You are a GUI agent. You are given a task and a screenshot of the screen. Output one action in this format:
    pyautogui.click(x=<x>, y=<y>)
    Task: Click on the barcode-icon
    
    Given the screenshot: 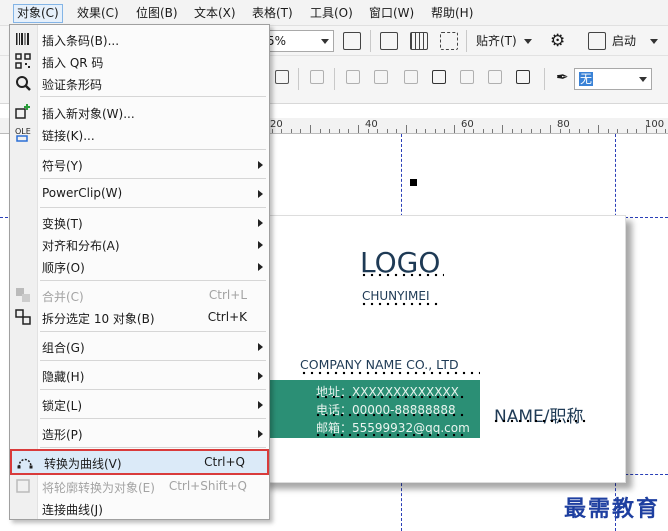 What is the action you would take?
    pyautogui.click(x=22, y=39)
    